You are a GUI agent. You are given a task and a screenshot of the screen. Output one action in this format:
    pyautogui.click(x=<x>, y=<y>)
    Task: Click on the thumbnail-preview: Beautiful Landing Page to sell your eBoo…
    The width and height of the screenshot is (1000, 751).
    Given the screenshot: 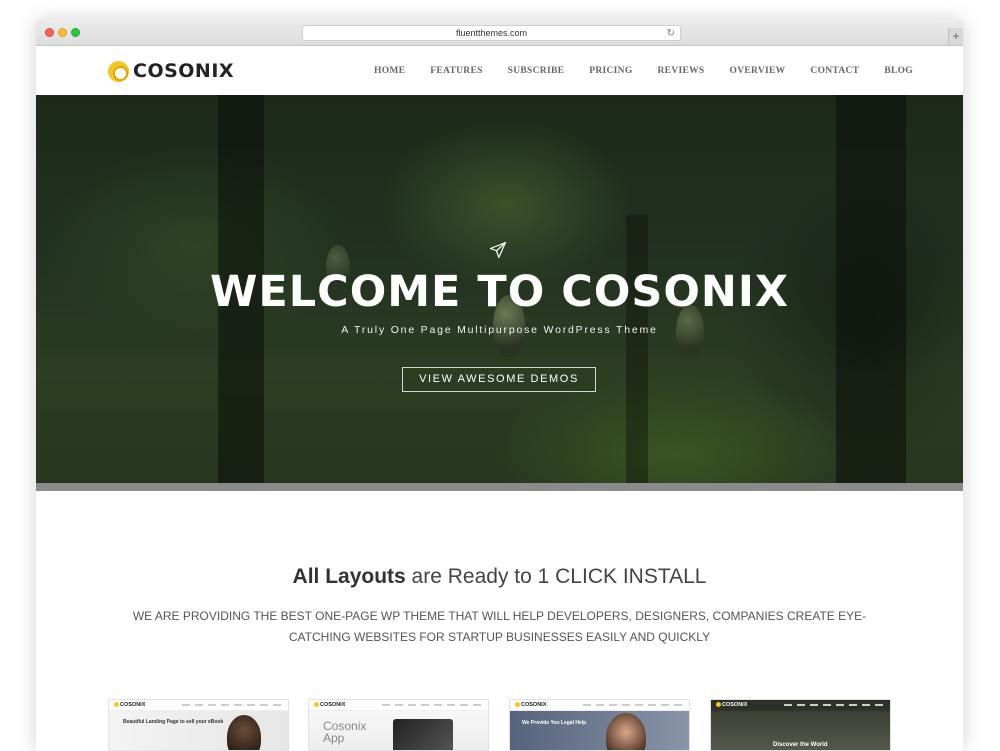 What is the action you would take?
    pyautogui.click(x=198, y=730)
    